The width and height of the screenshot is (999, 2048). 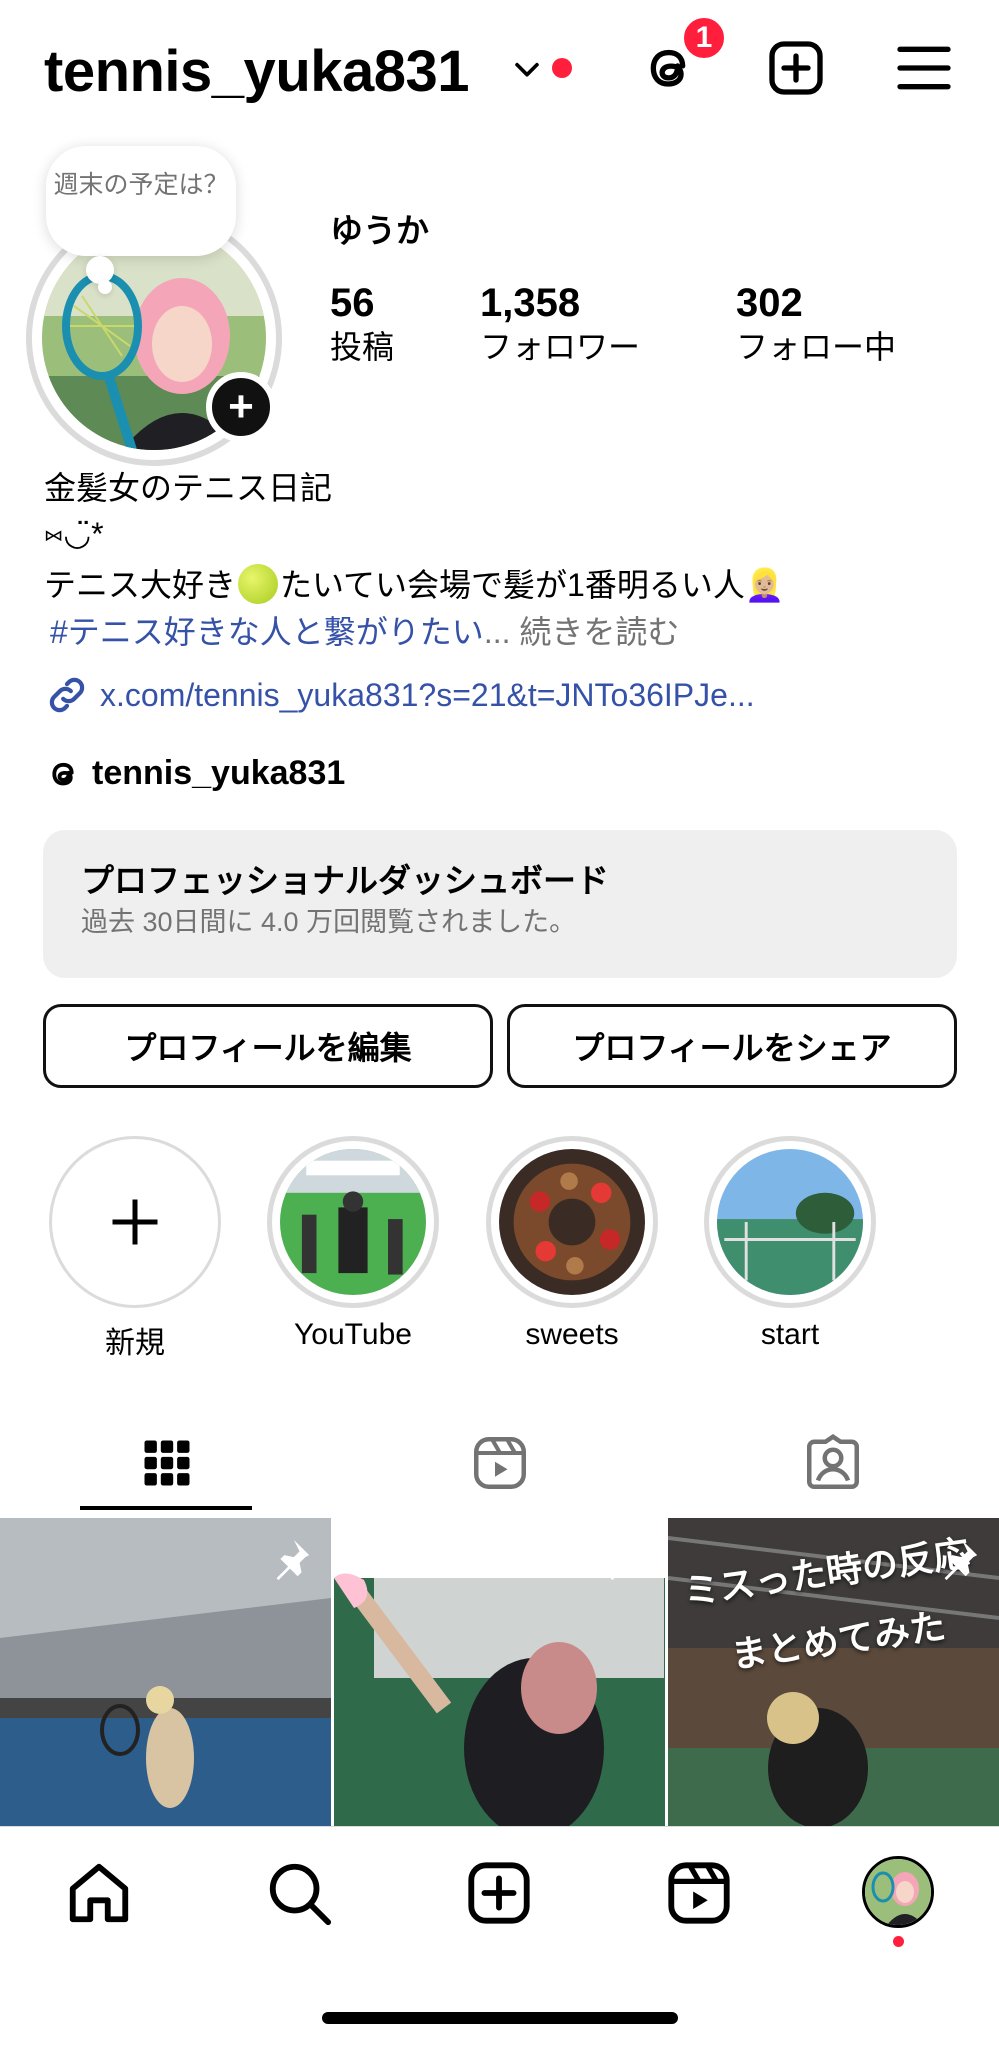 What do you see at coordinates (530, 303) in the screenshot?
I see `stat-value: 1,358` at bounding box center [530, 303].